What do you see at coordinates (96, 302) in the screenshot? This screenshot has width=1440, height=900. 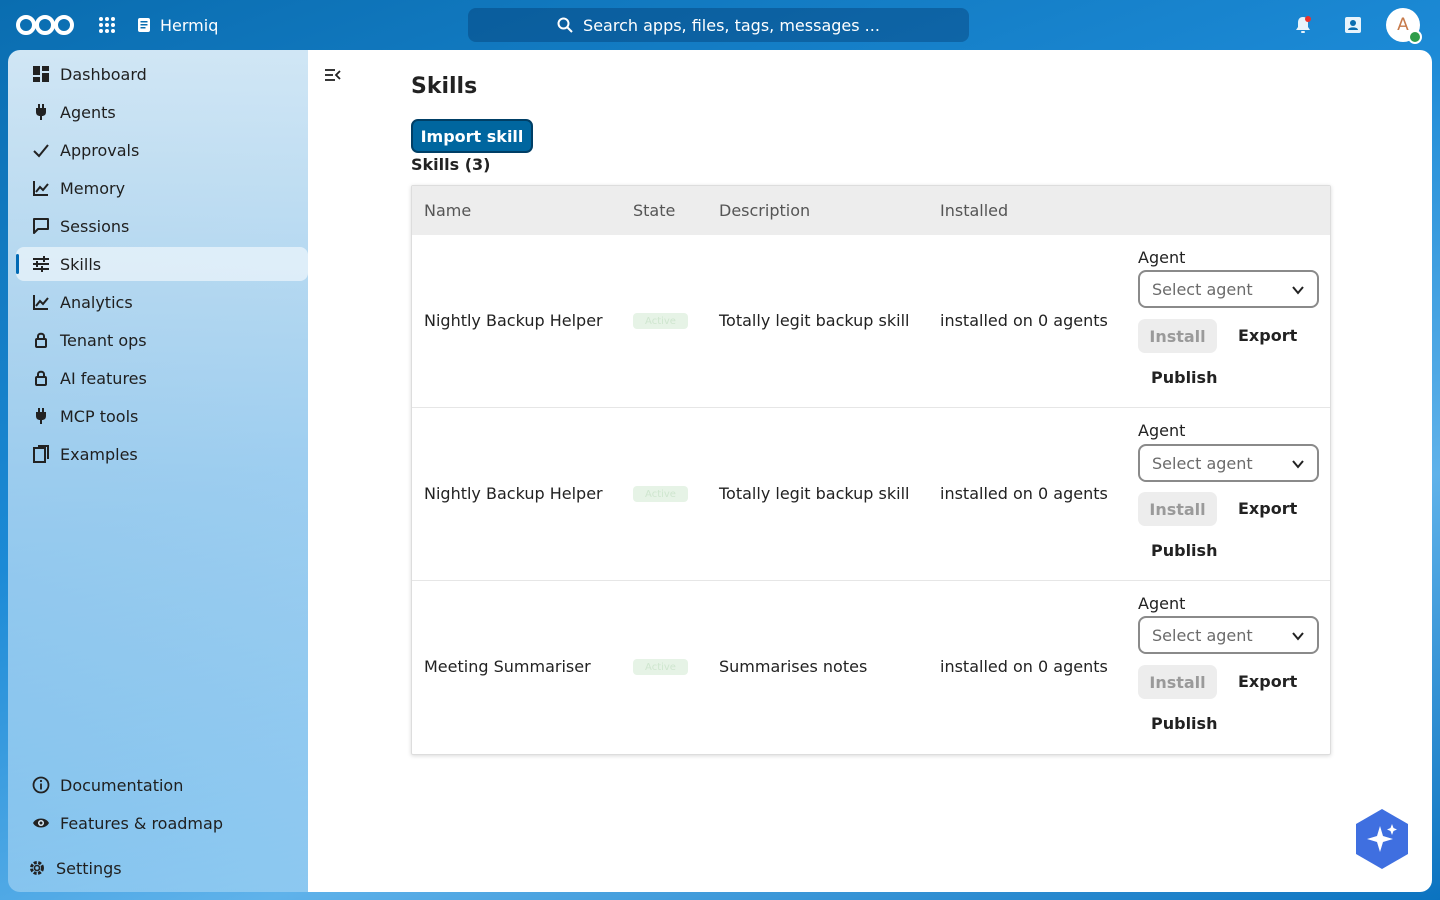 I see `sidebar-item-label: Analytics` at bounding box center [96, 302].